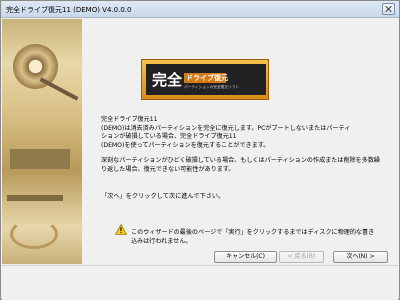 This screenshot has height=300, width=400. Describe the element at coordinates (34, 234) in the screenshot. I see `cable-icon` at that location.